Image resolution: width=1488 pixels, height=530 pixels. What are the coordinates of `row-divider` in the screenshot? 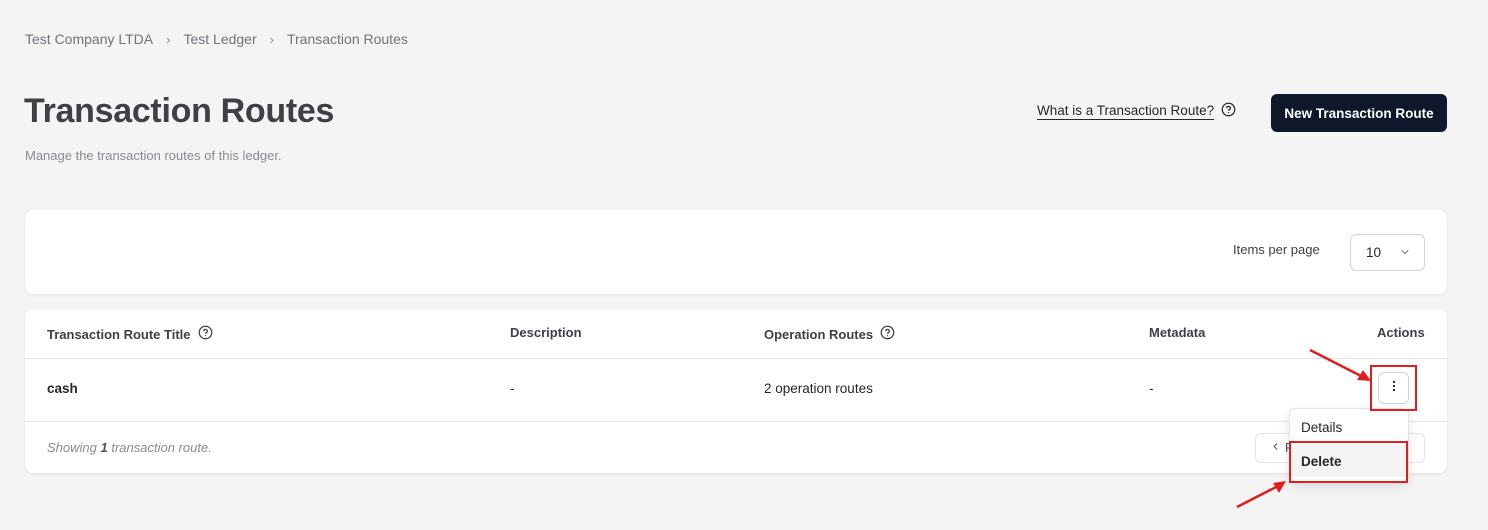 It's located at (736, 421).